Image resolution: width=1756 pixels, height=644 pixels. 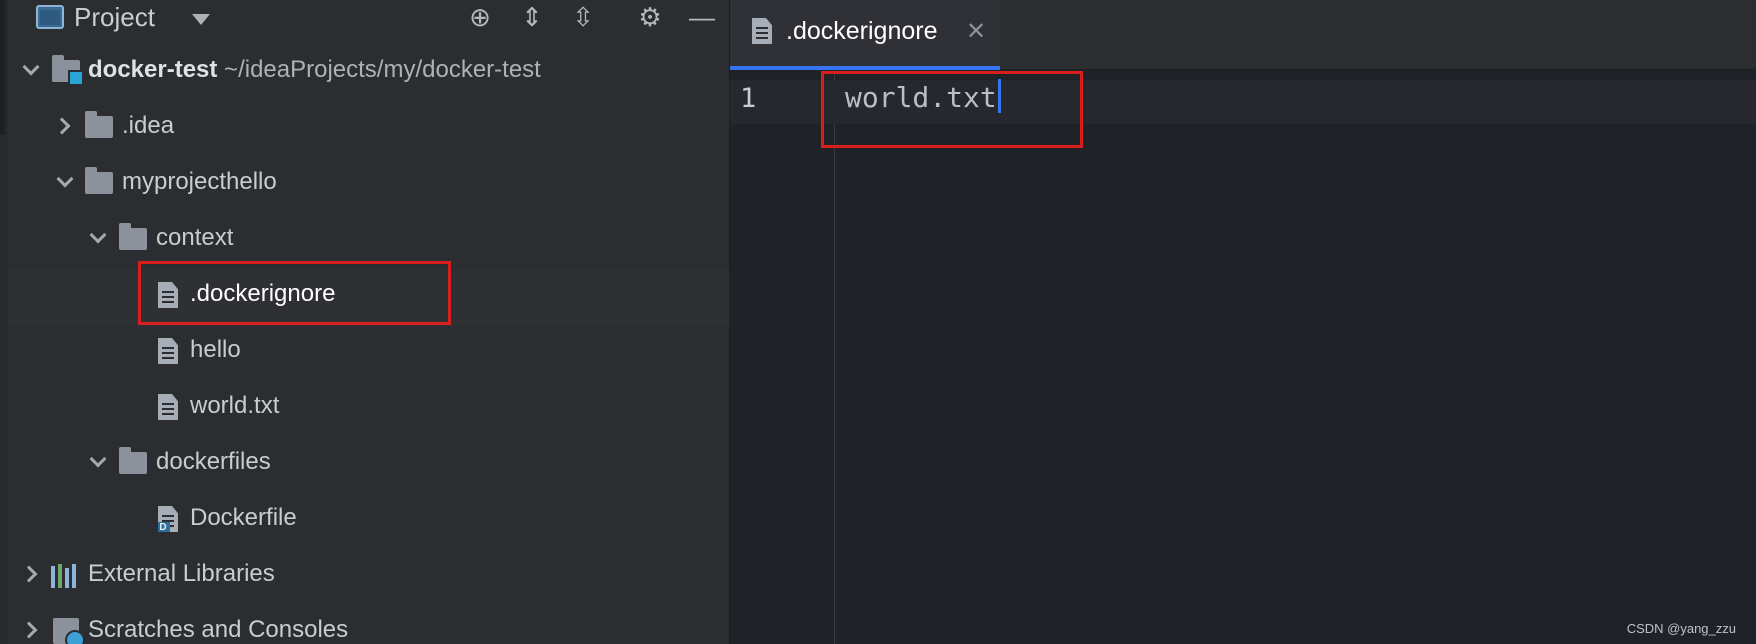 I want to click on line-number: 1, so click(x=748, y=98).